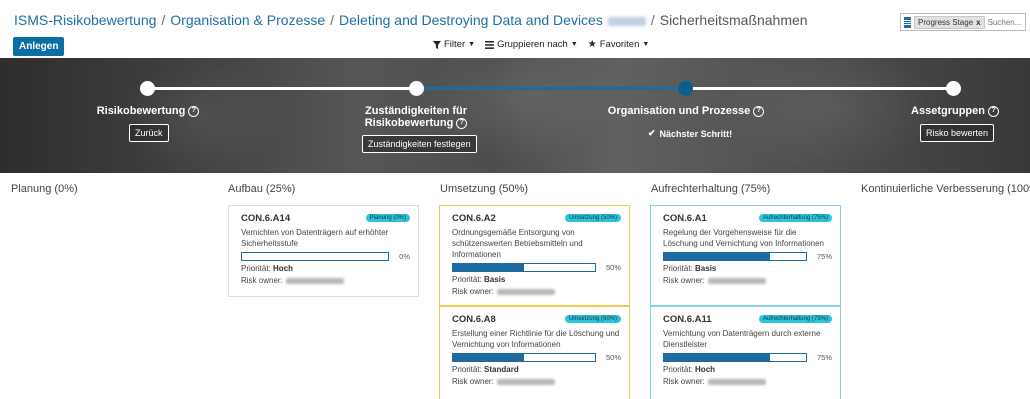  I want to click on back-button: Zurück, so click(149, 133).